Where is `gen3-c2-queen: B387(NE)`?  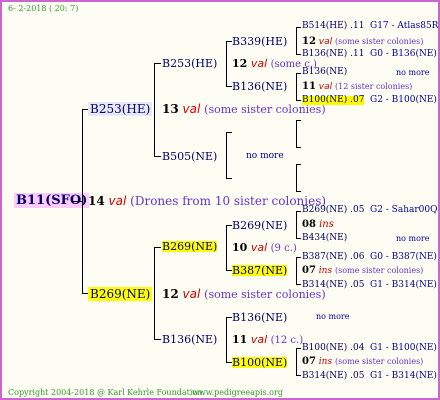
gen3-c2-queen: B387(NE) is located at coordinates (260, 270).